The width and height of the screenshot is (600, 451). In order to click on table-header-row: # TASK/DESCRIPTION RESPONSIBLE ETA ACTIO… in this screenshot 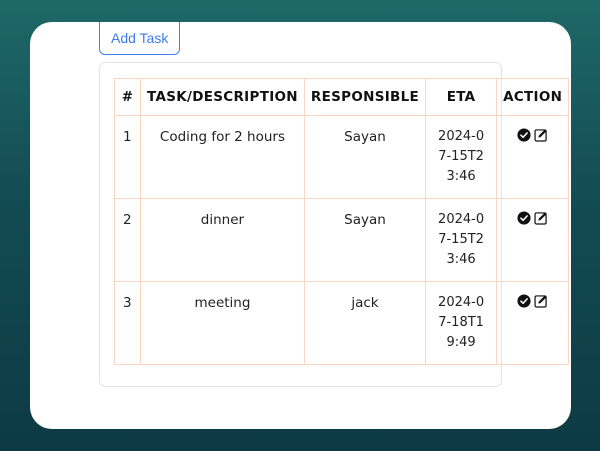, I will do `click(342, 97)`.